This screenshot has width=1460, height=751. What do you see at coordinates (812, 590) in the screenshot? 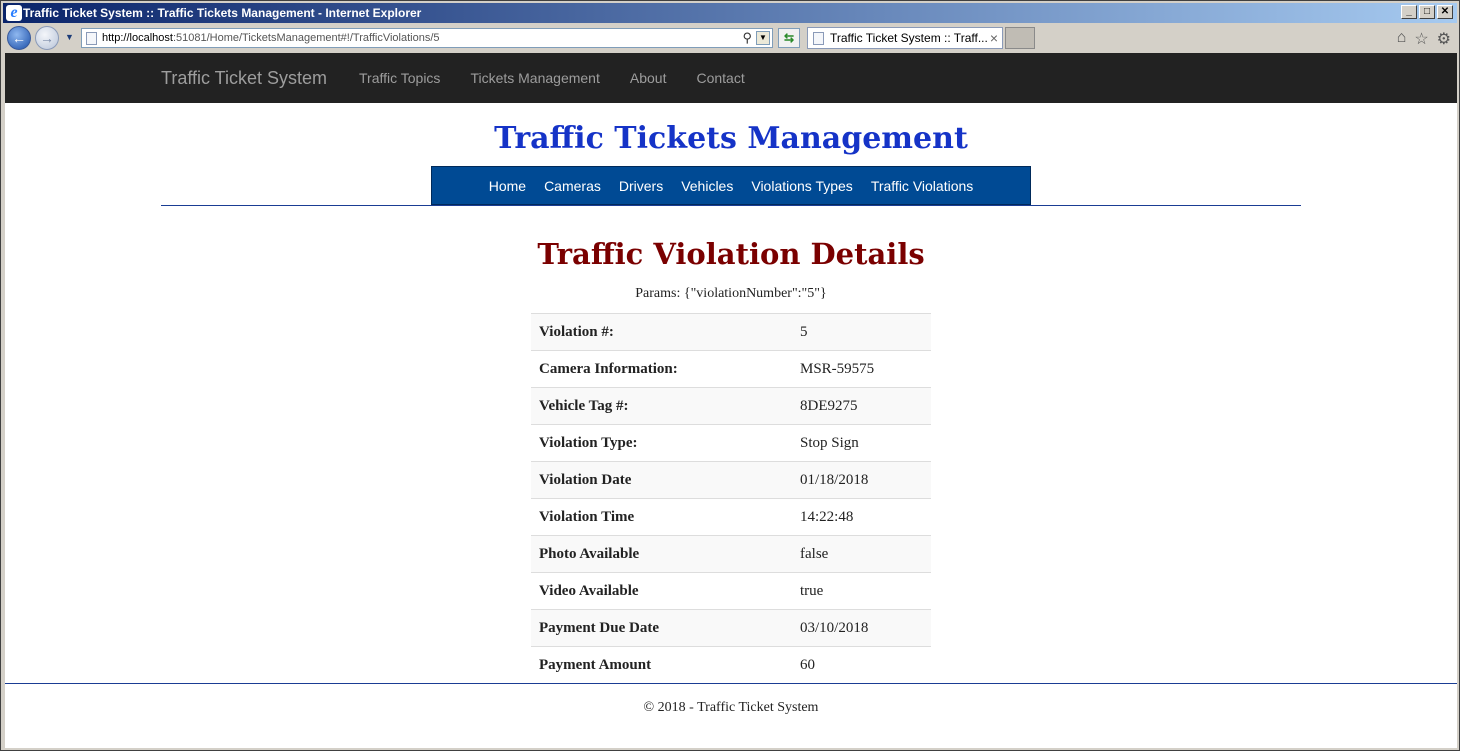
I see `field-value: true` at bounding box center [812, 590].